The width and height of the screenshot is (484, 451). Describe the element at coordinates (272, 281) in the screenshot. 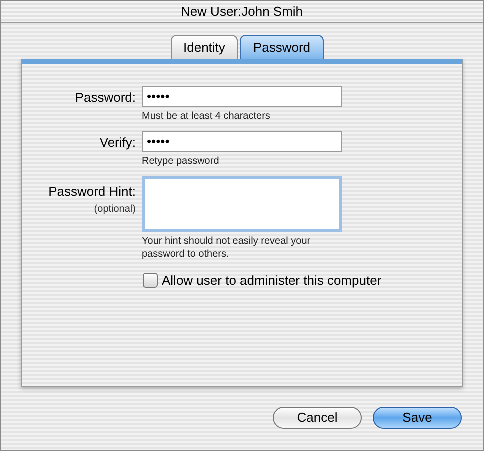

I see `checkbox-label: Allow user to administer this computer` at that location.